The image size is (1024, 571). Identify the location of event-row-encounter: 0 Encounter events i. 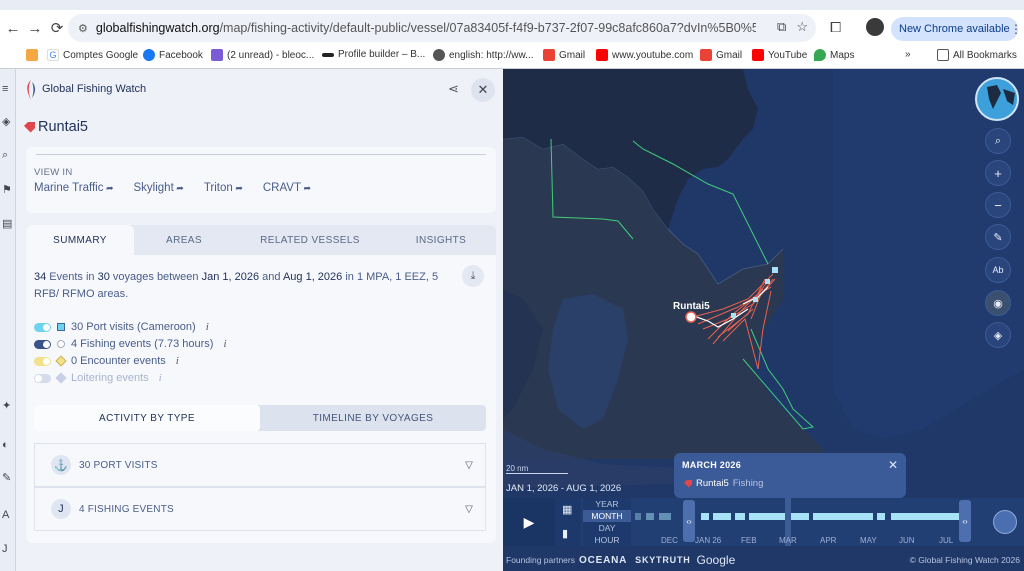
(106, 361).